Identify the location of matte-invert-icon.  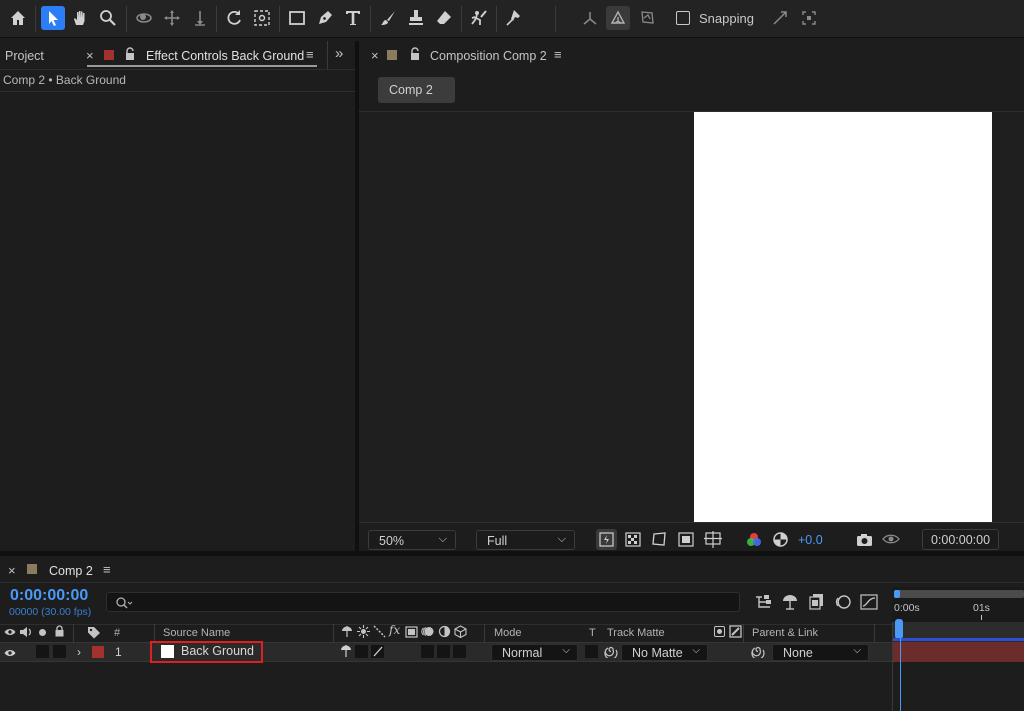
(735, 631).